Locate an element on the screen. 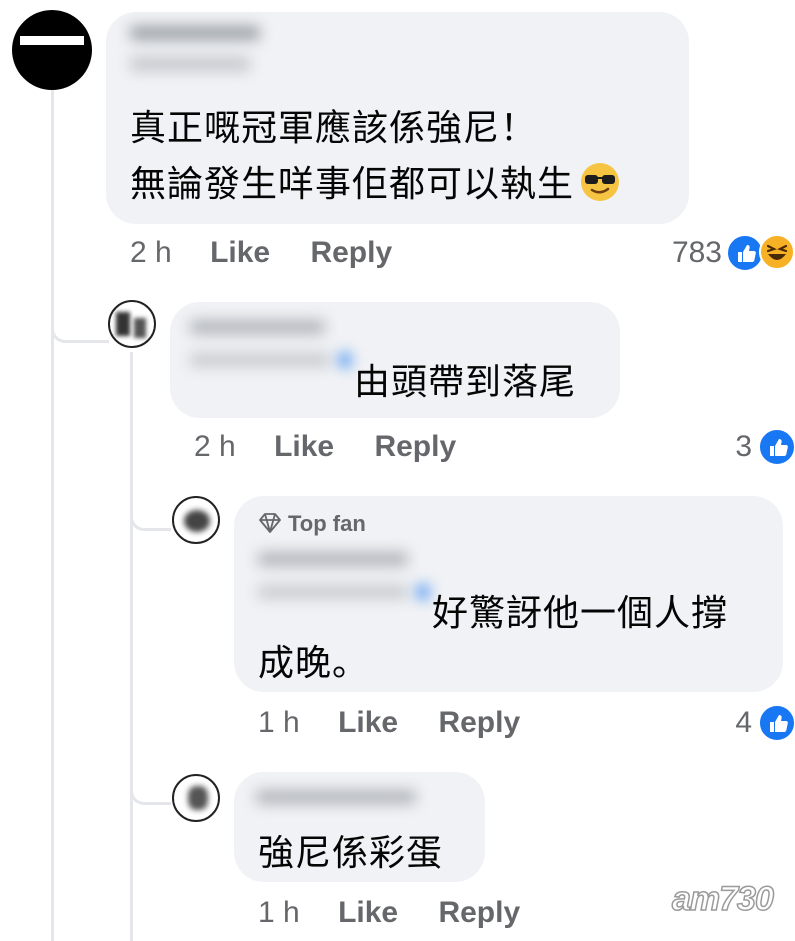 The image size is (795, 941). comment-text: 強尼係彩蛋 is located at coordinates (351, 852).